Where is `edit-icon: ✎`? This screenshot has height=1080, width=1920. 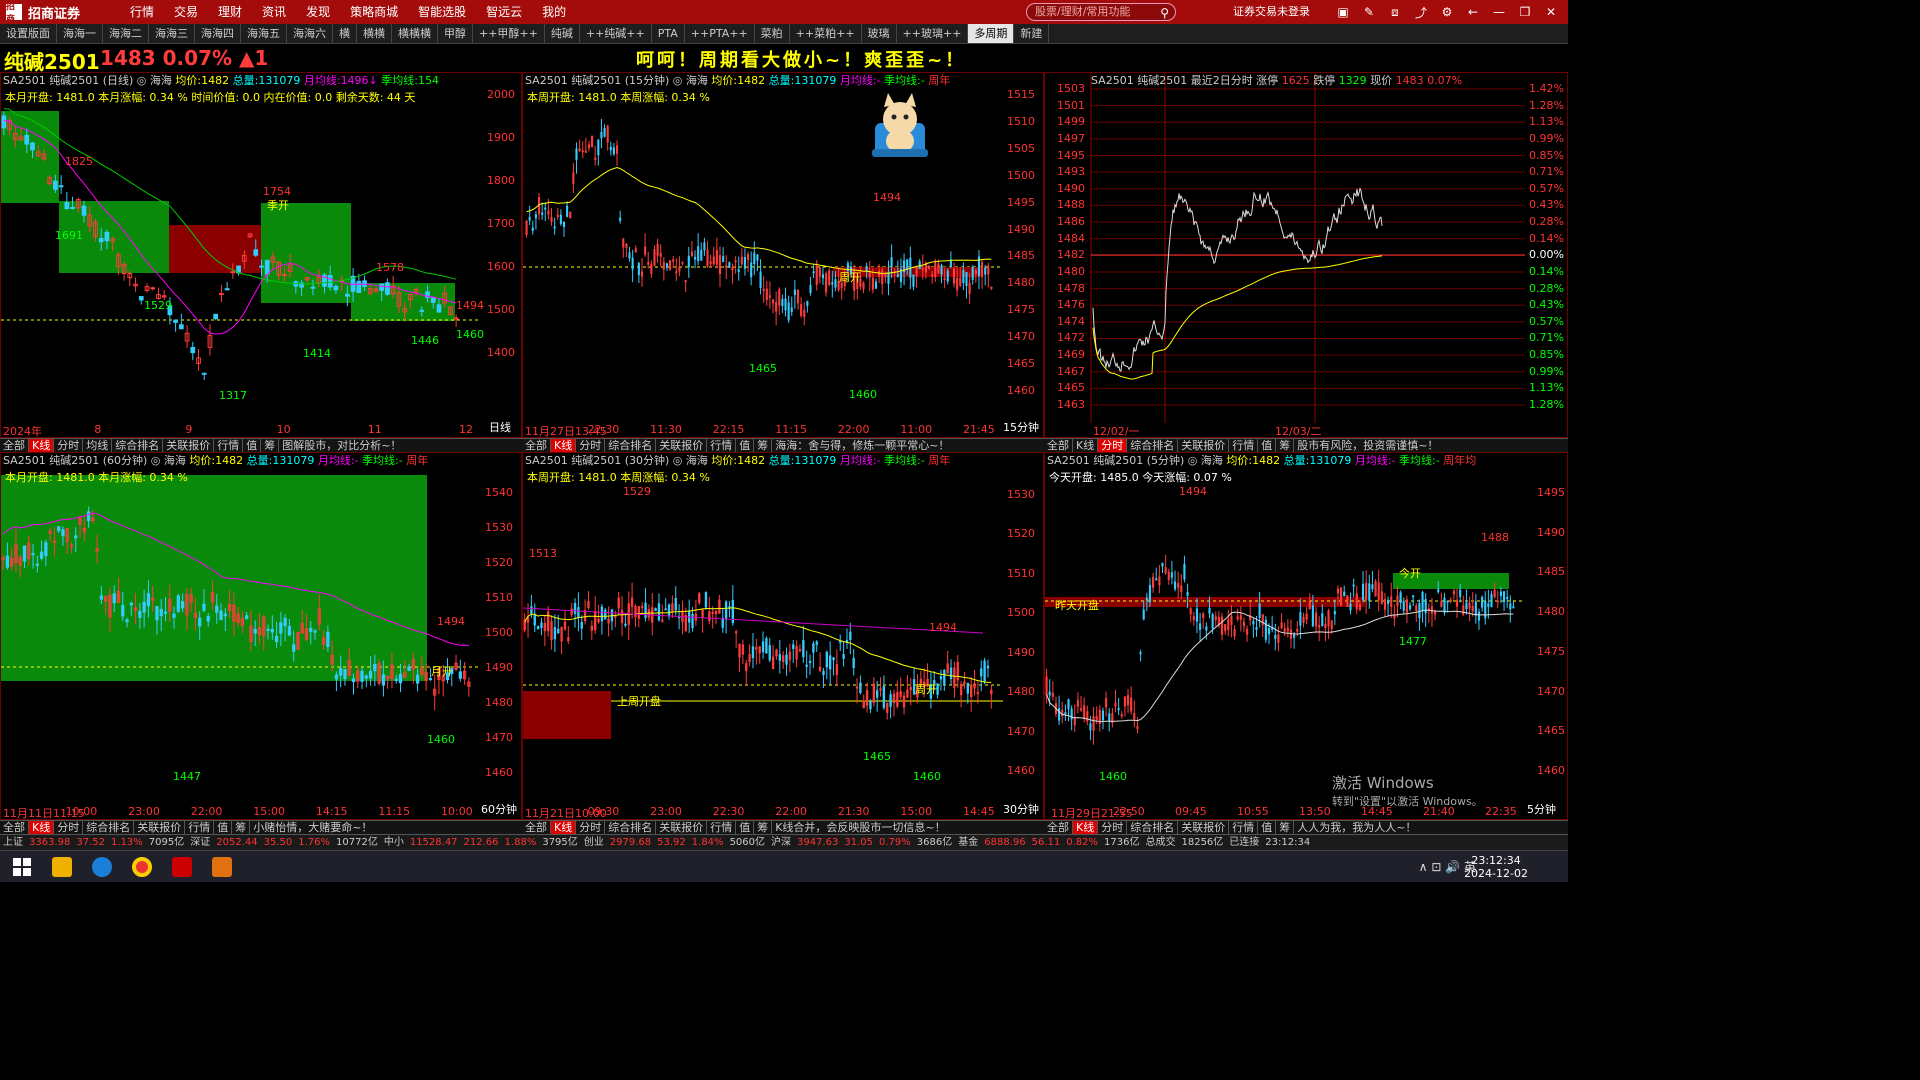 edit-icon: ✎ is located at coordinates (1369, 12).